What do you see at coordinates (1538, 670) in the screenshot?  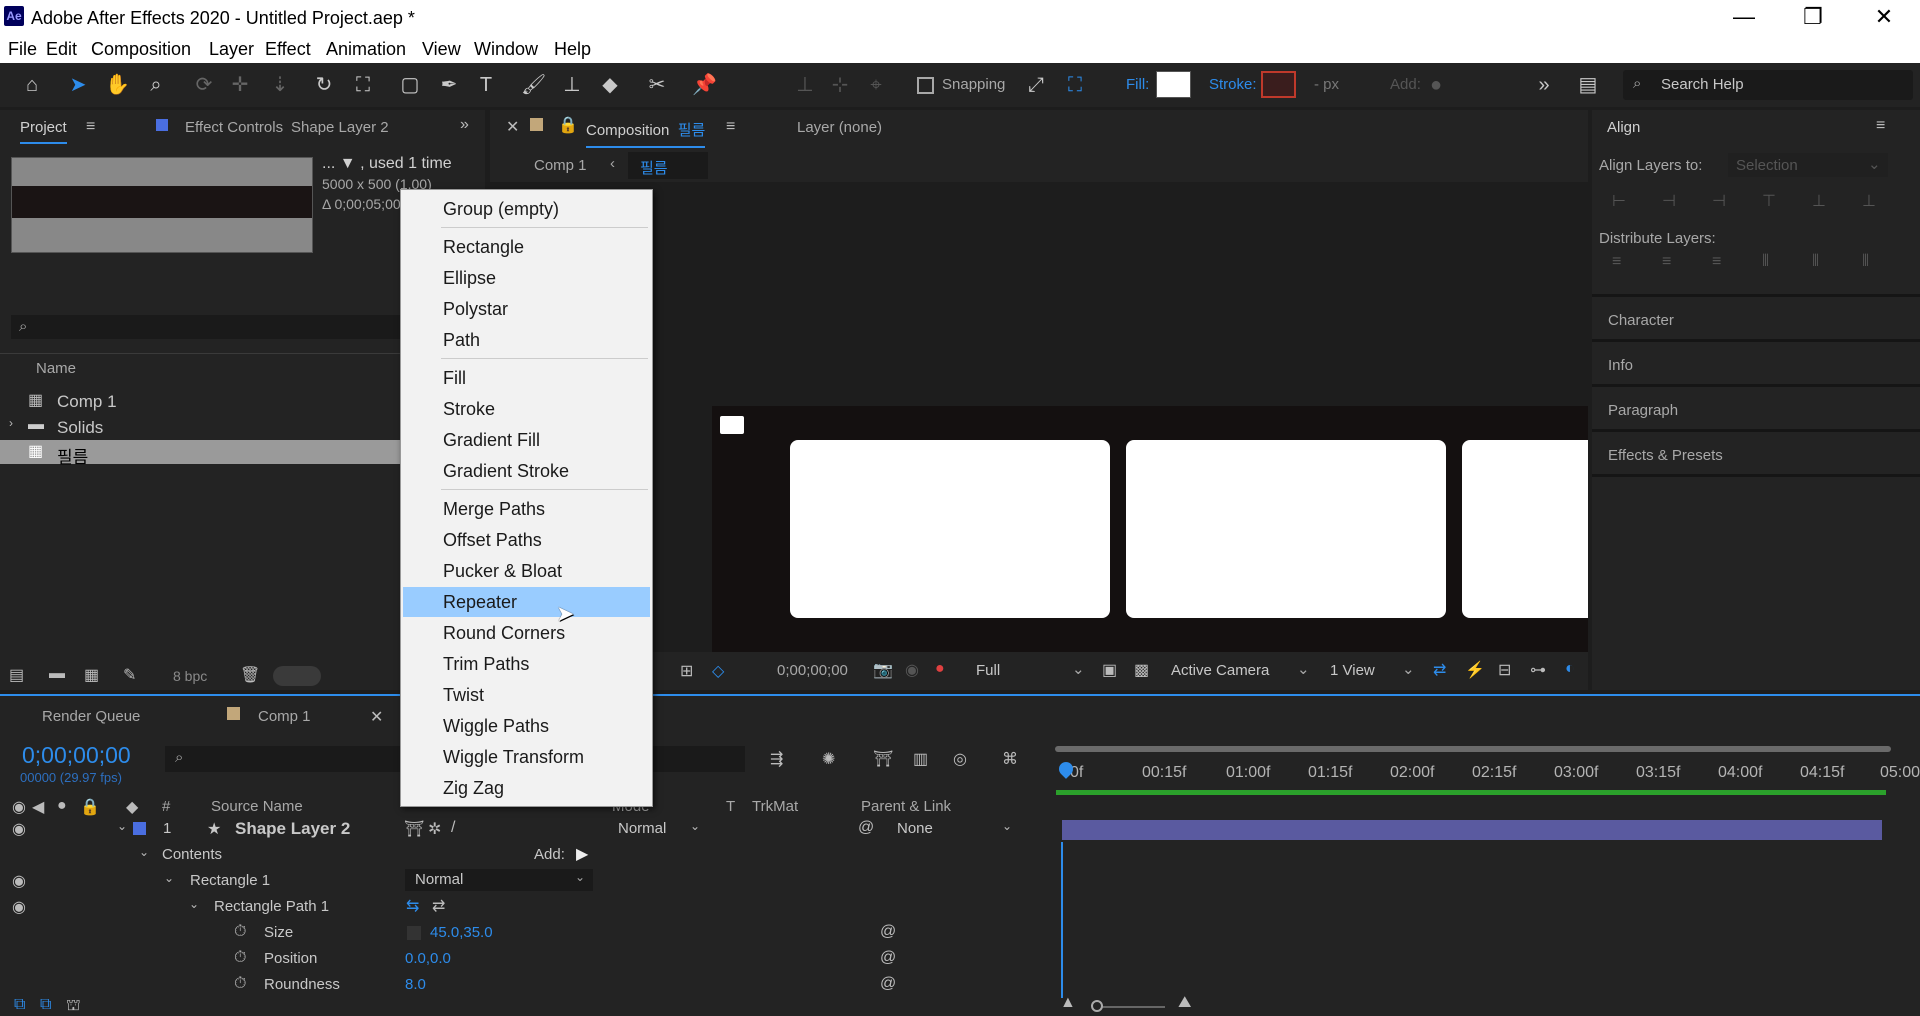 I see `flowchart-icon: ⊶` at bounding box center [1538, 670].